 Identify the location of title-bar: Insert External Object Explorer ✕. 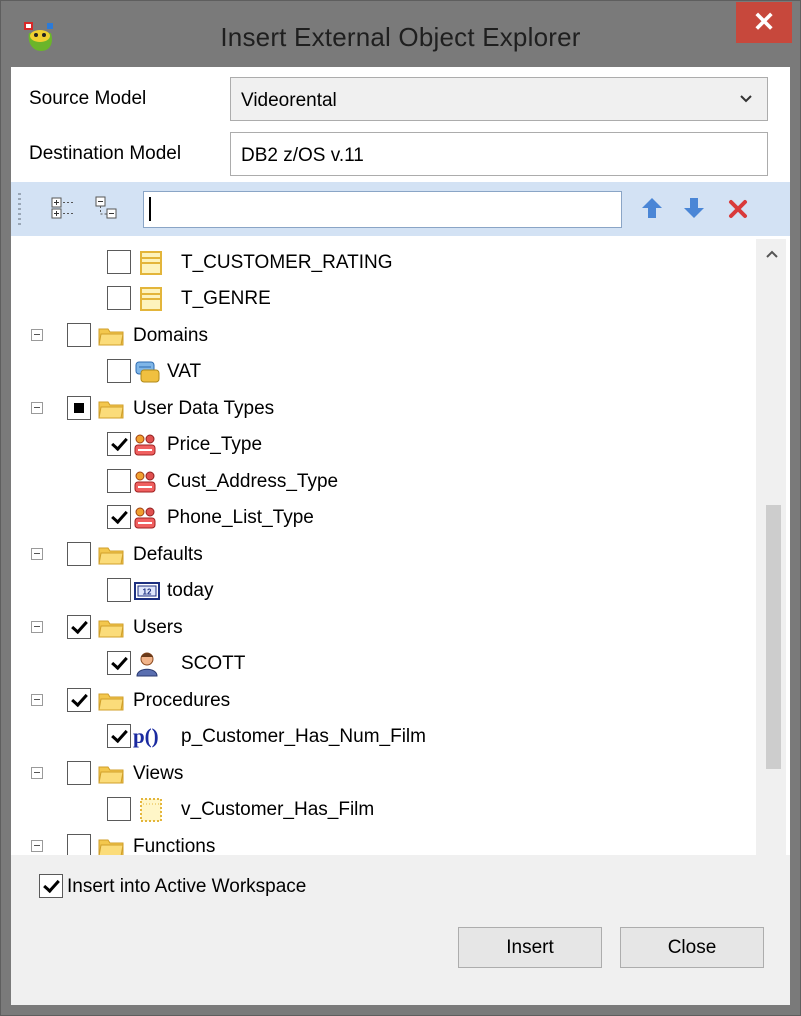
(400, 34).